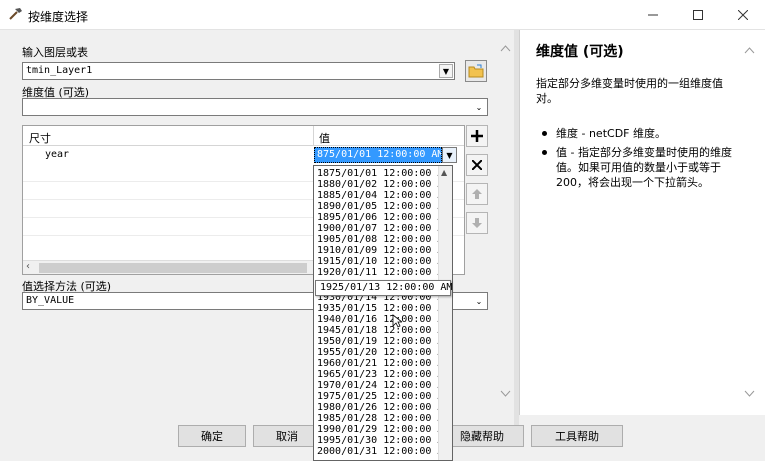 The width and height of the screenshot is (765, 461). What do you see at coordinates (59, 70) in the screenshot?
I see `input-layer-value: tmin_Layer1` at bounding box center [59, 70].